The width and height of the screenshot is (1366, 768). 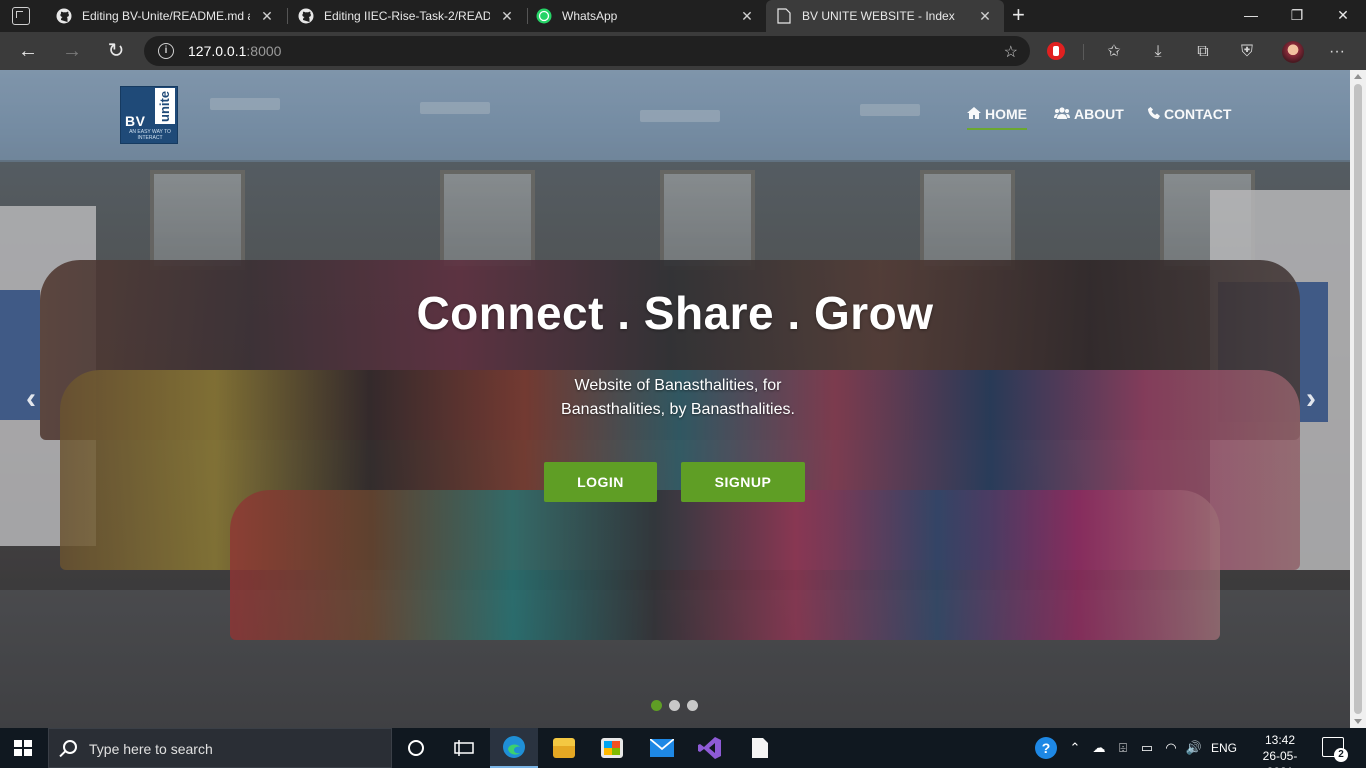 What do you see at coordinates (1280, 758) in the screenshot?
I see `clock-date: 26-05-2021` at bounding box center [1280, 758].